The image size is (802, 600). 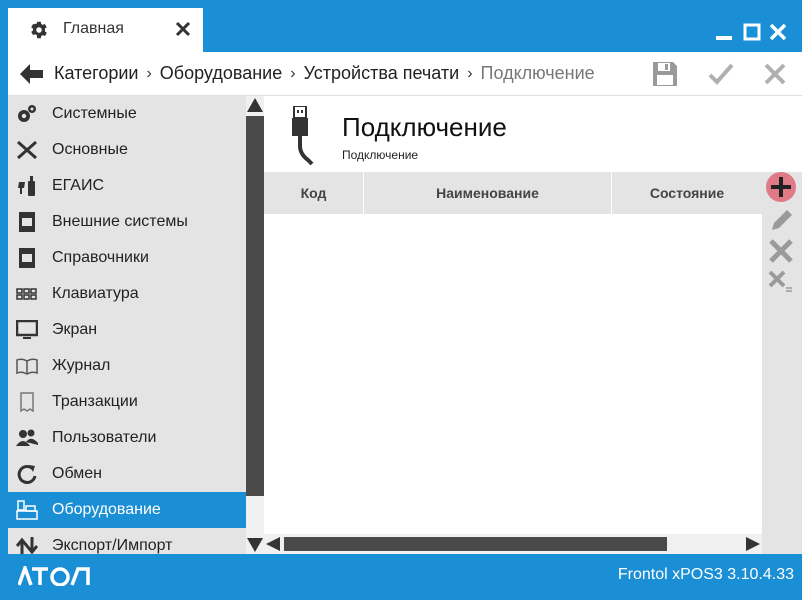 What do you see at coordinates (93, 28) in the screenshot?
I see `tab-title: Главная` at bounding box center [93, 28].